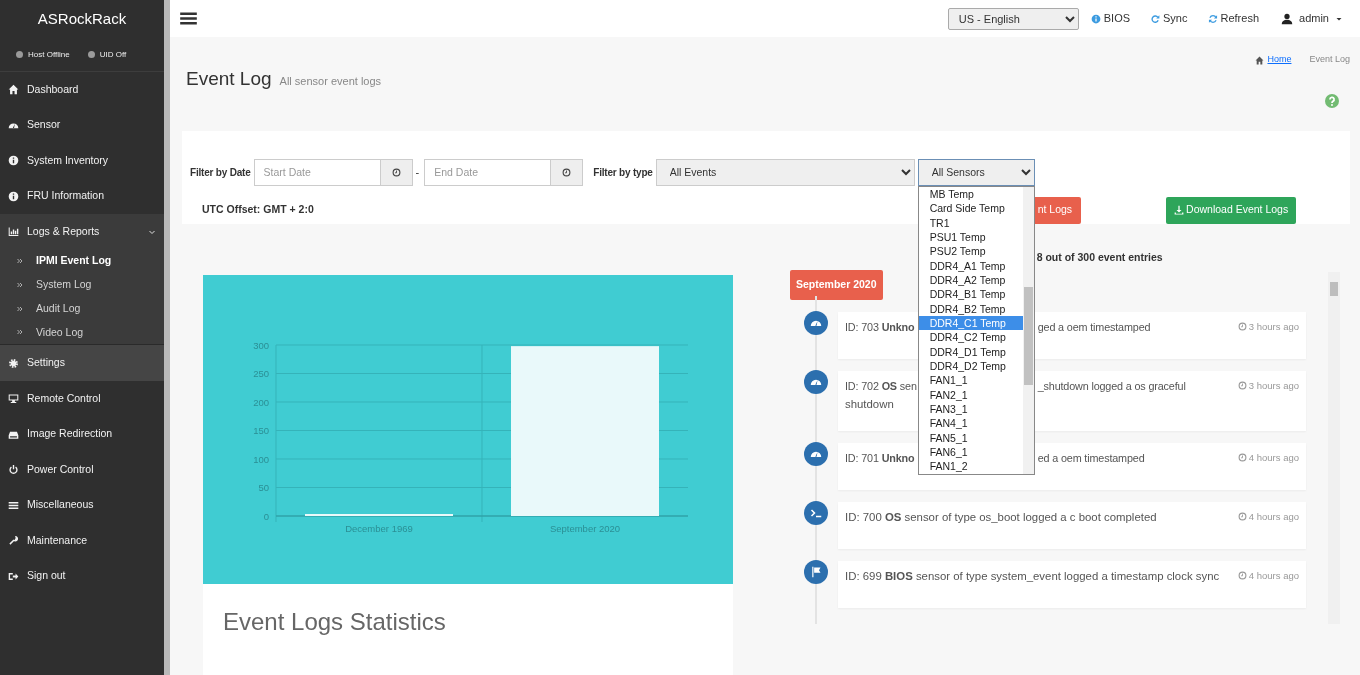  I want to click on axis-label: 150, so click(261, 430).